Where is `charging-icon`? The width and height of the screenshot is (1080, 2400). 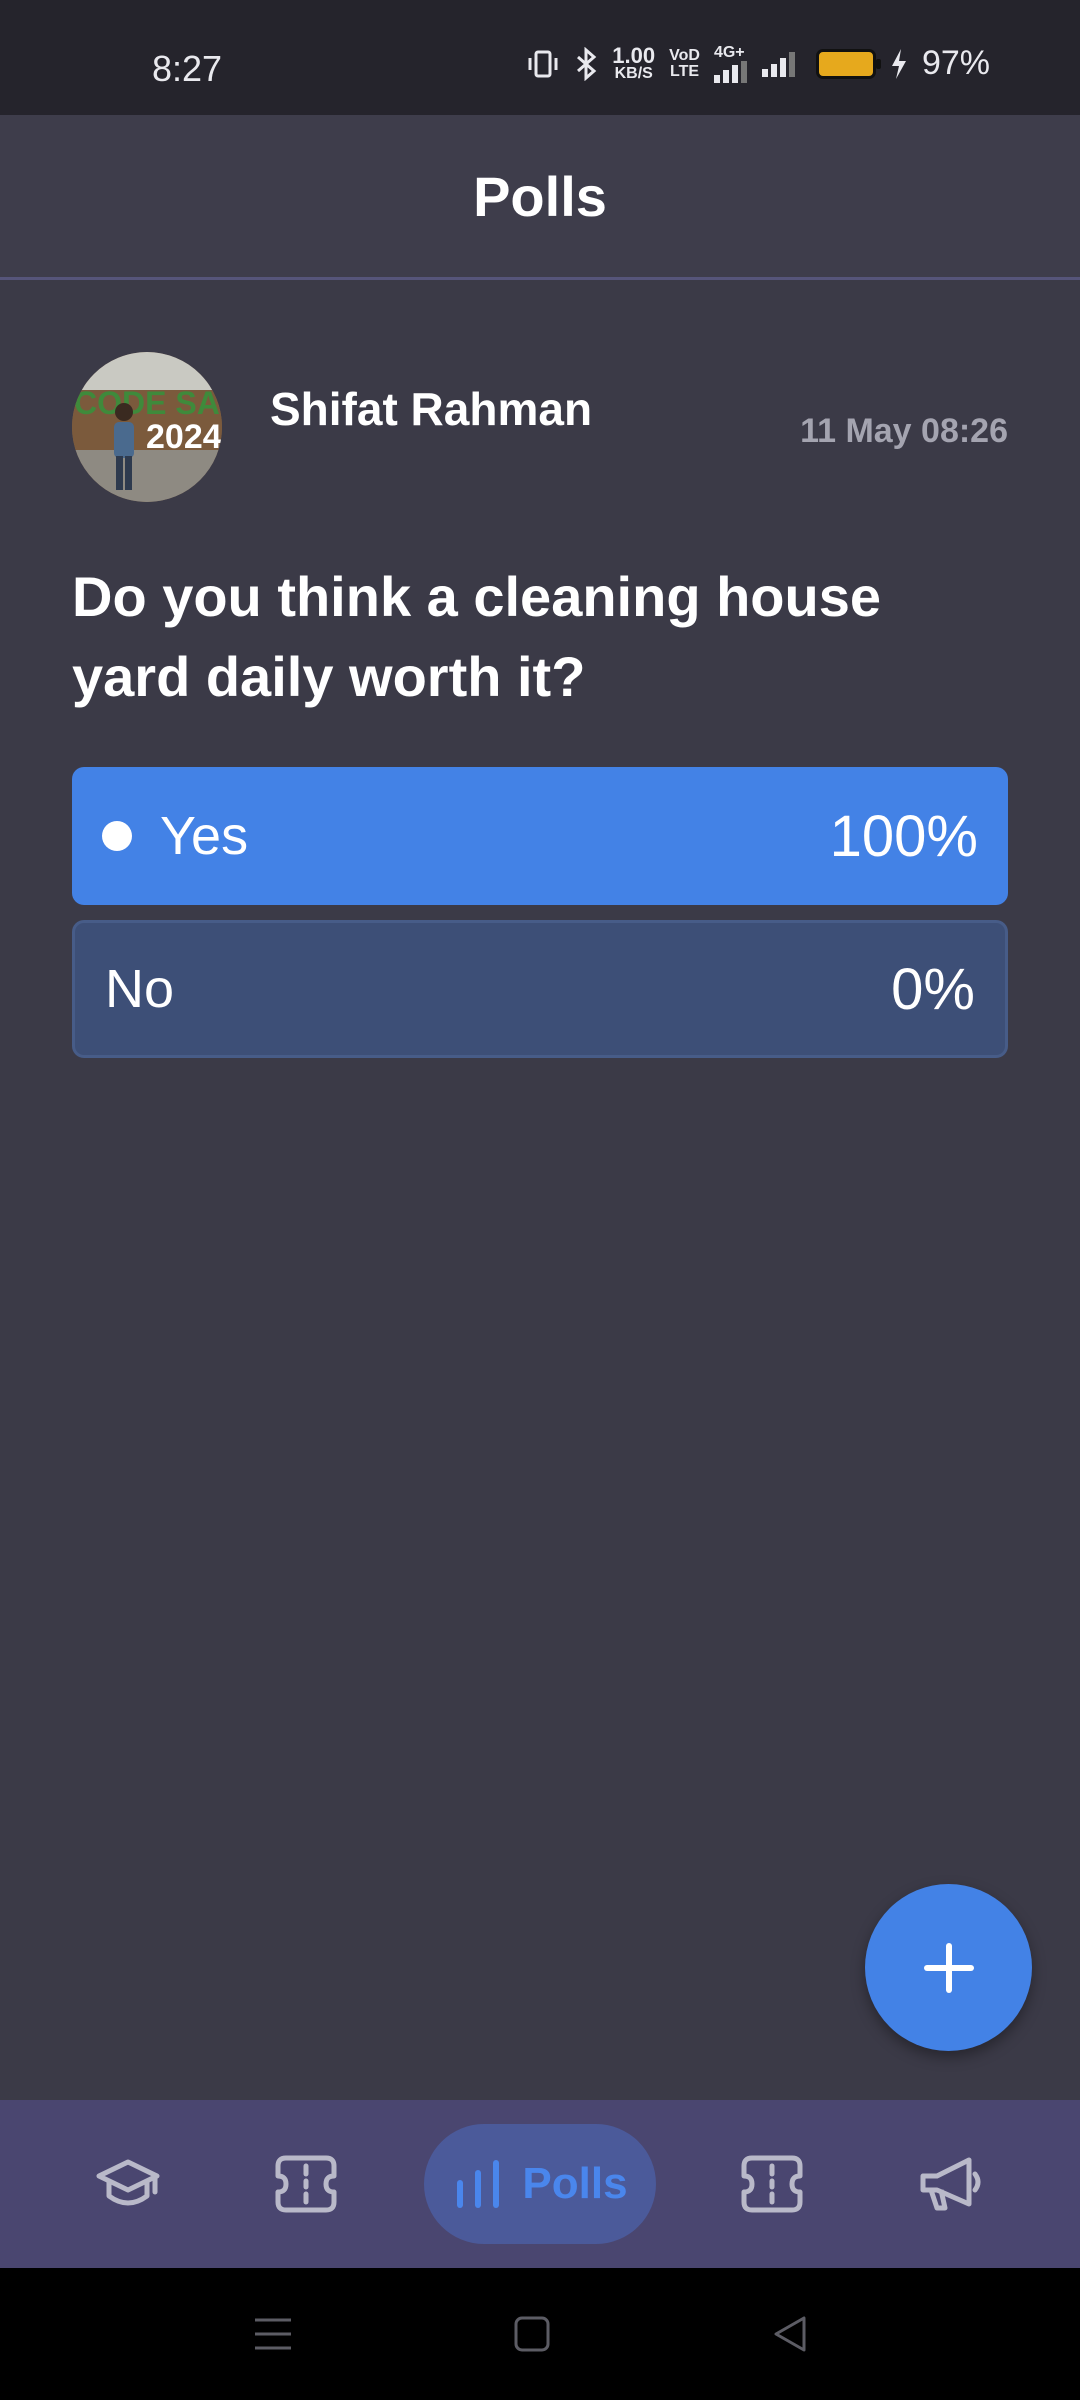 charging-icon is located at coordinates (898, 63).